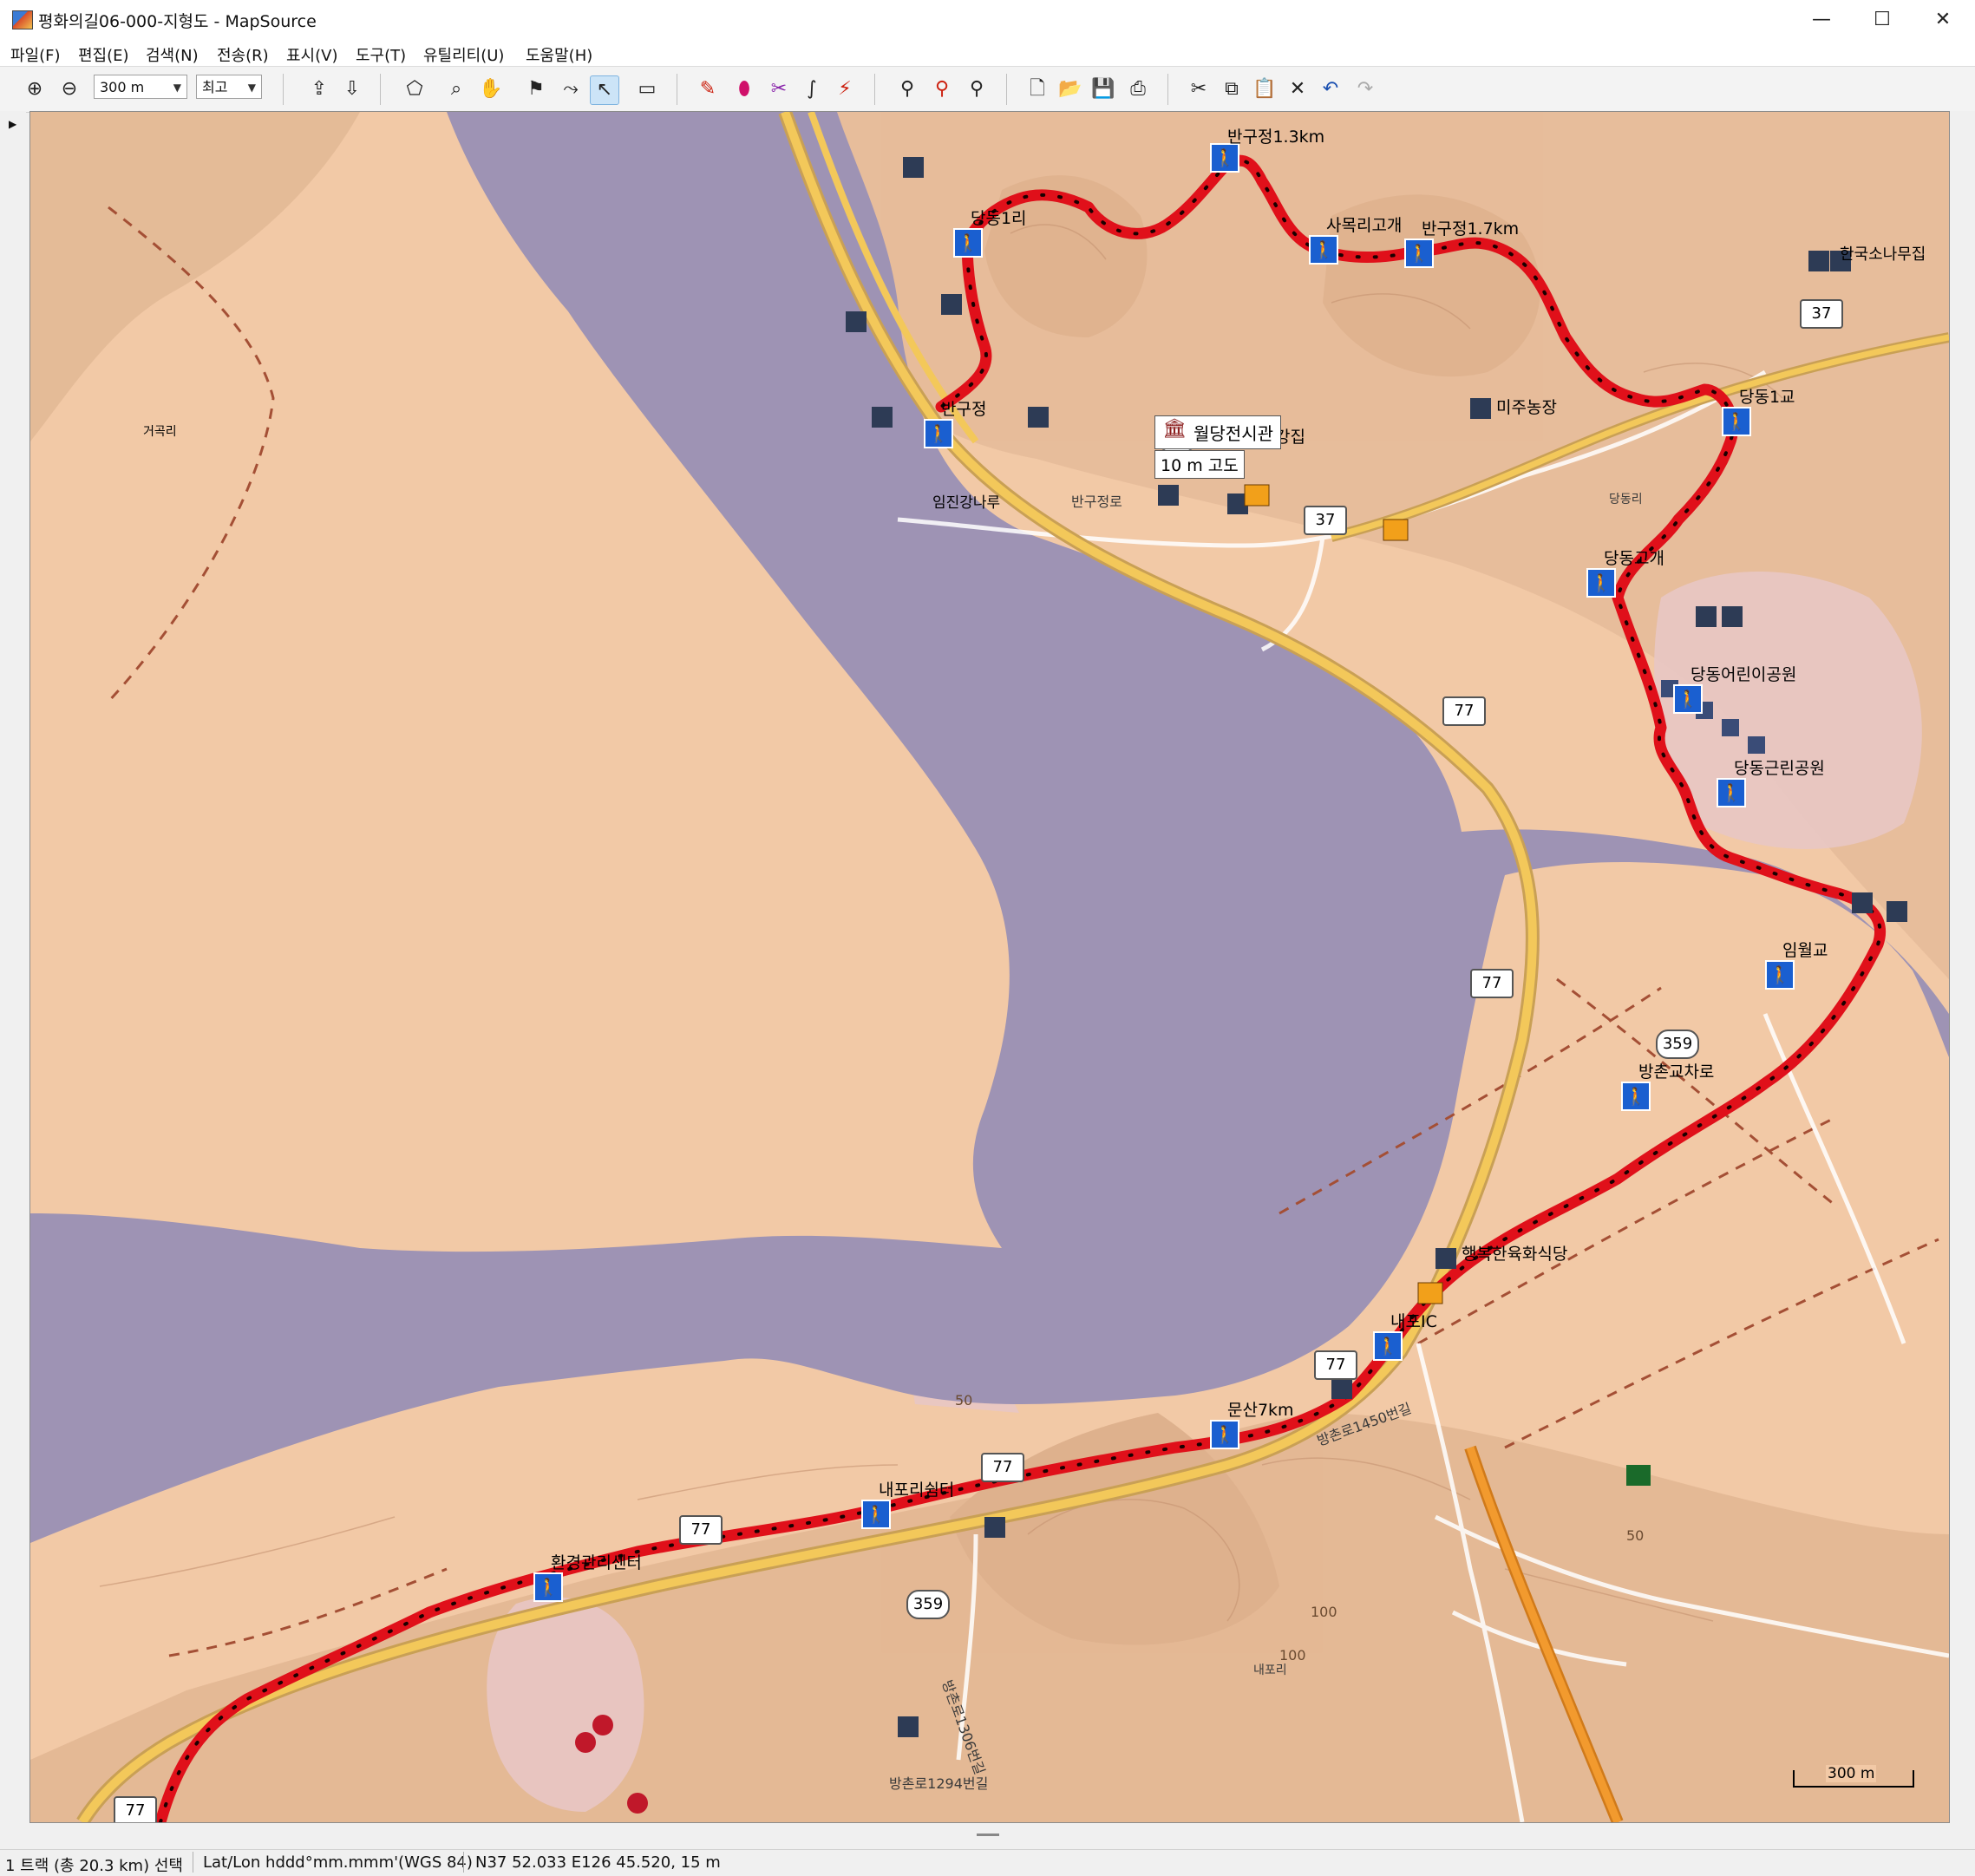  I want to click on paste-icon: 📋, so click(1265, 89).